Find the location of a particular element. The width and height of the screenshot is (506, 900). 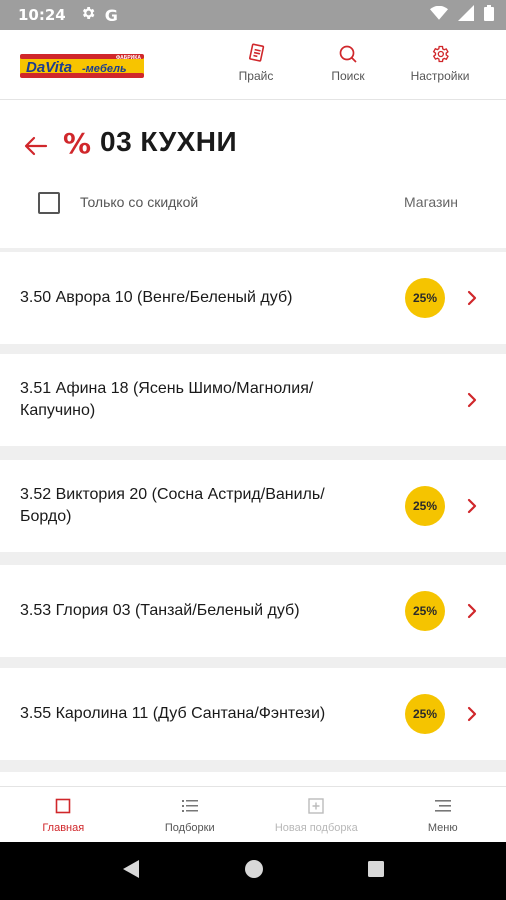

system-navigation-bar is located at coordinates (253, 871).